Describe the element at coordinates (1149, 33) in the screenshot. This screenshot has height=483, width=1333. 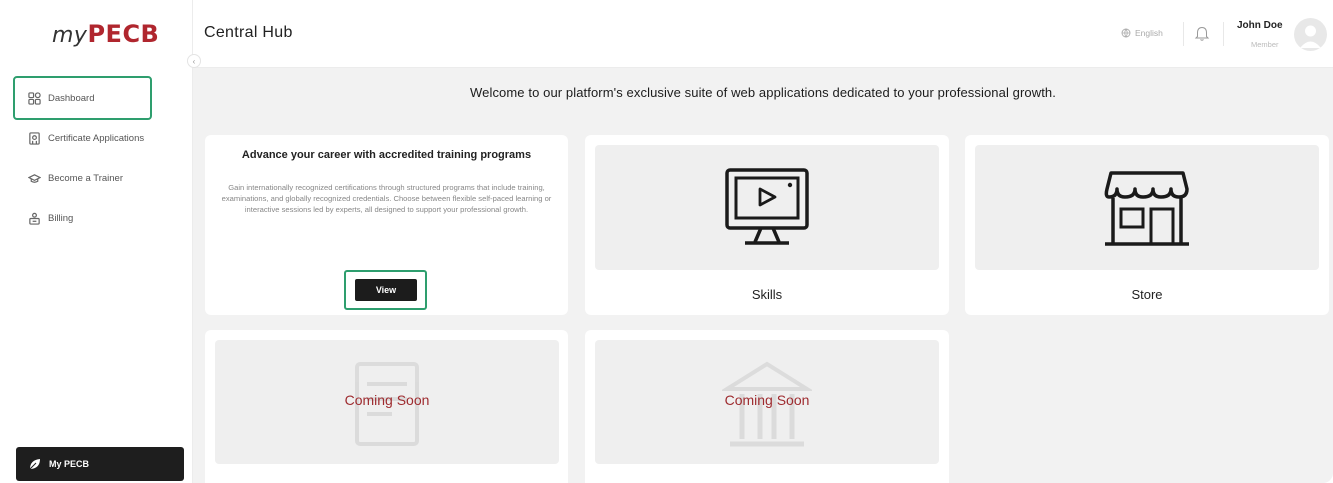
I see `language-label: English` at that location.